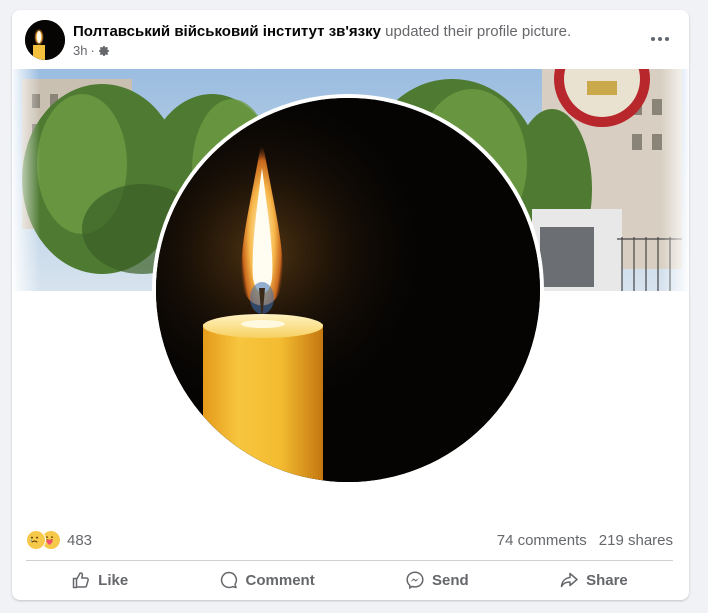 Image resolution: width=708 pixels, height=613 pixels. Describe the element at coordinates (450, 580) in the screenshot. I see `send-label: Send` at that location.